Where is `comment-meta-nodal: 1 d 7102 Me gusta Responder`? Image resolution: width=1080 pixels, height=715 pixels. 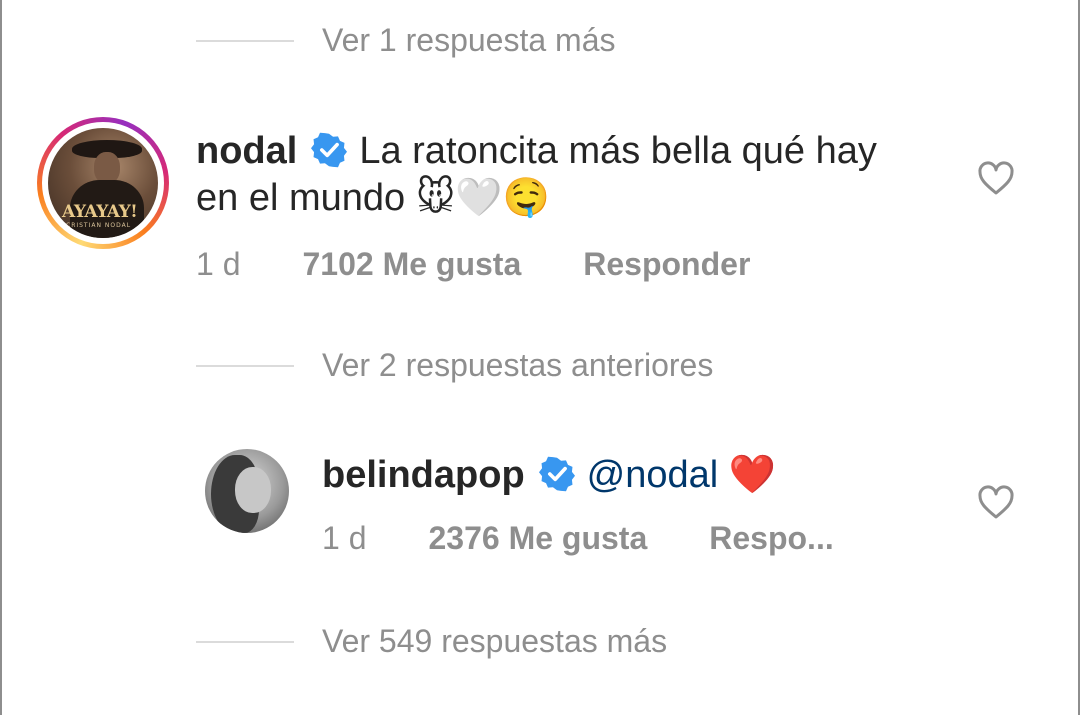 comment-meta-nodal: 1 d 7102 Me gusta Responder is located at coordinates (473, 264).